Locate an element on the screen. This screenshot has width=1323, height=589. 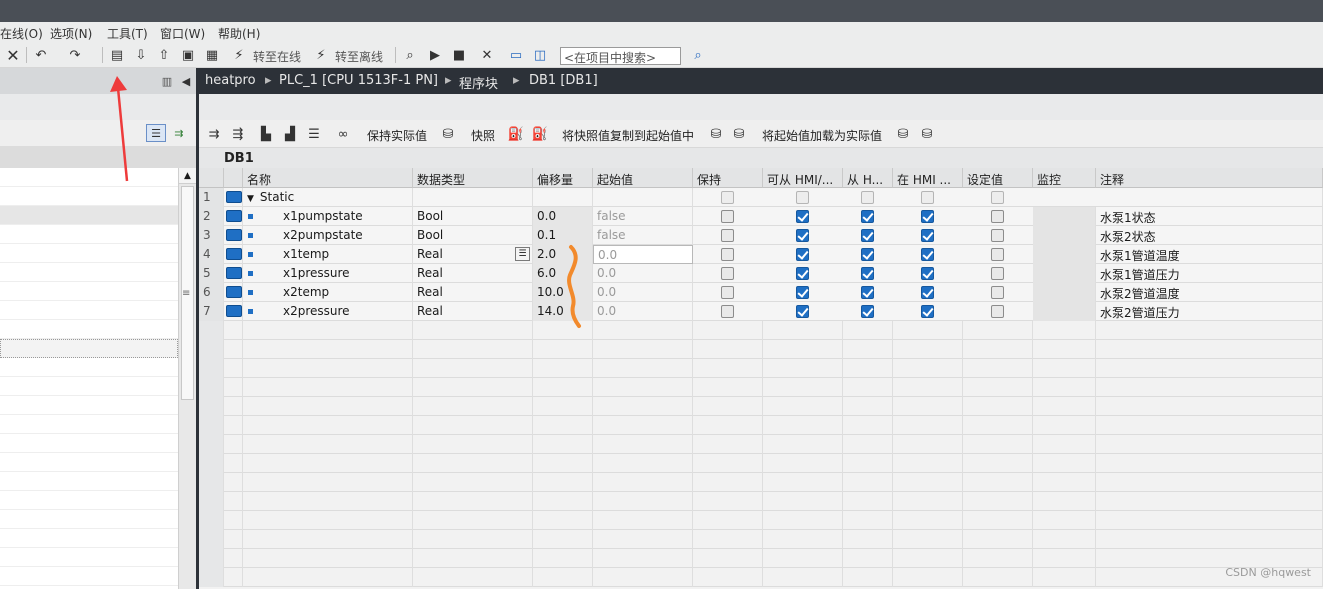
go-offline-icon: ⚡ is located at coordinates (321, 55).